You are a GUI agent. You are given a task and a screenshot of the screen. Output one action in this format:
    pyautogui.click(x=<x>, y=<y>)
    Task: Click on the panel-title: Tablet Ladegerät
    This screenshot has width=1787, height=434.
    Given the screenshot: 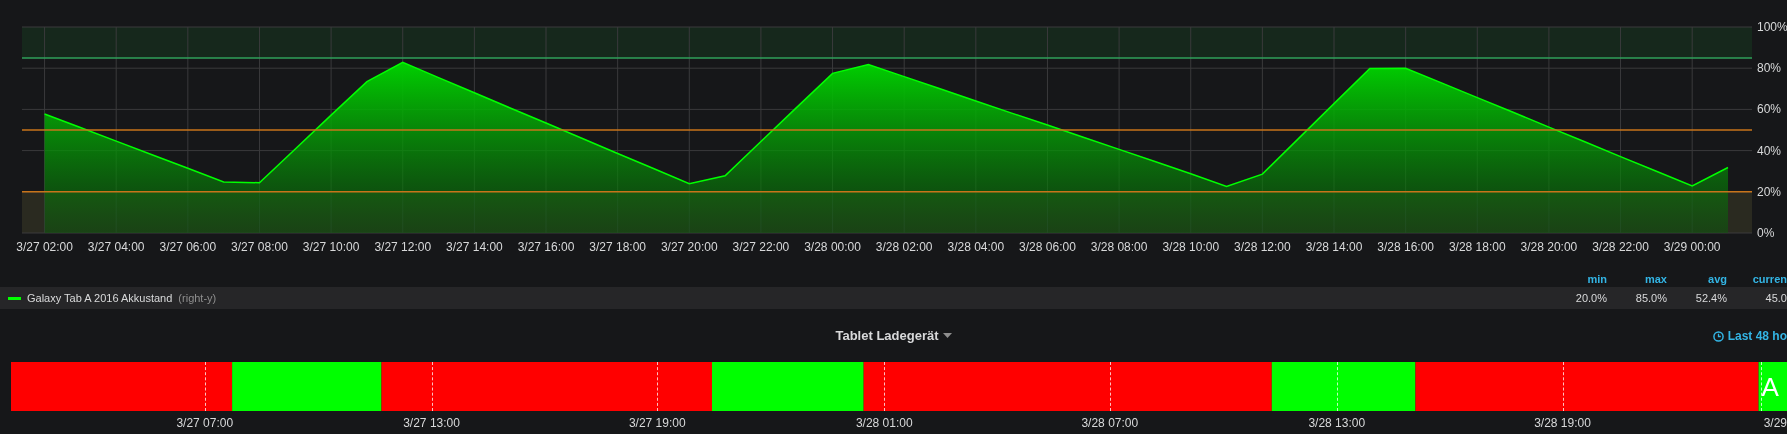 What is the action you would take?
    pyautogui.click(x=887, y=336)
    